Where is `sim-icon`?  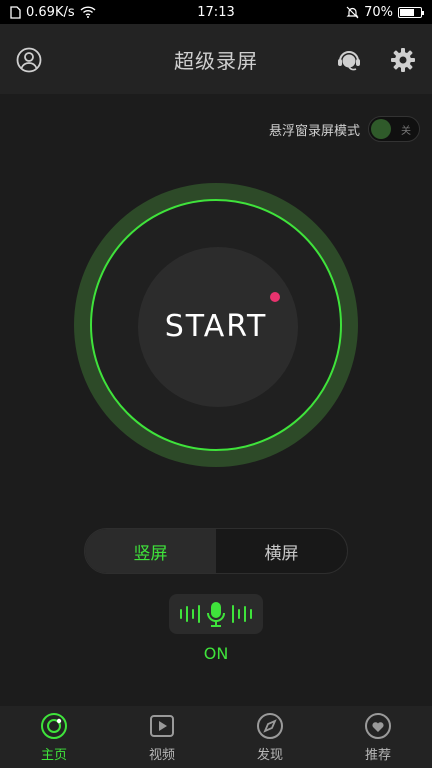
sim-icon is located at coordinates (15, 12).